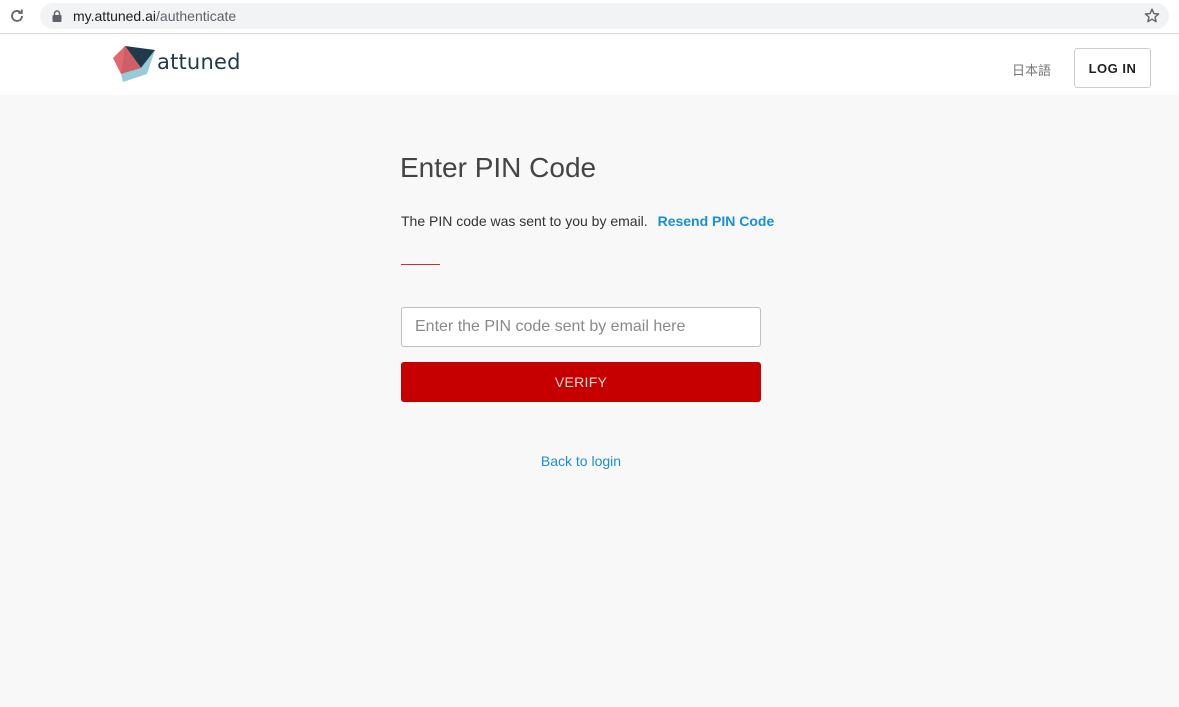 This screenshot has height=707, width=1179. I want to click on url-path: /authenticate, so click(196, 16).